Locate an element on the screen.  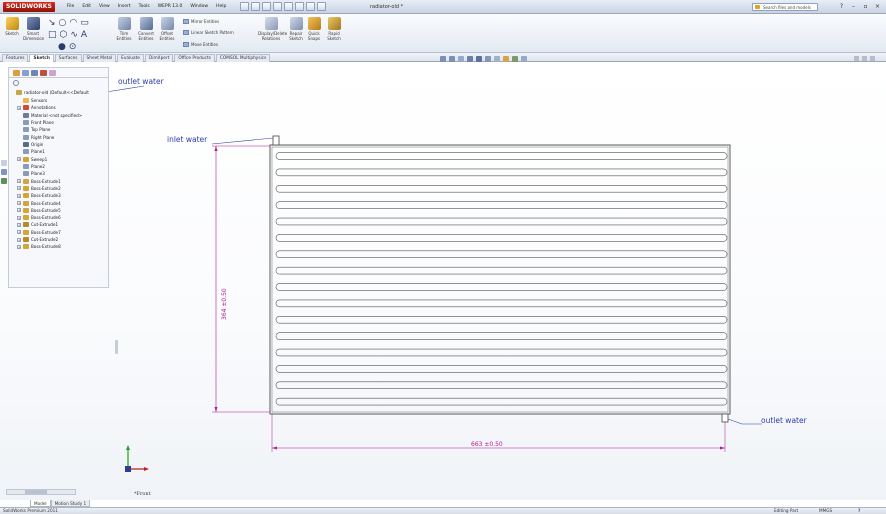
trim-entities-button: Trim Entities is located at coordinates (124, 29).